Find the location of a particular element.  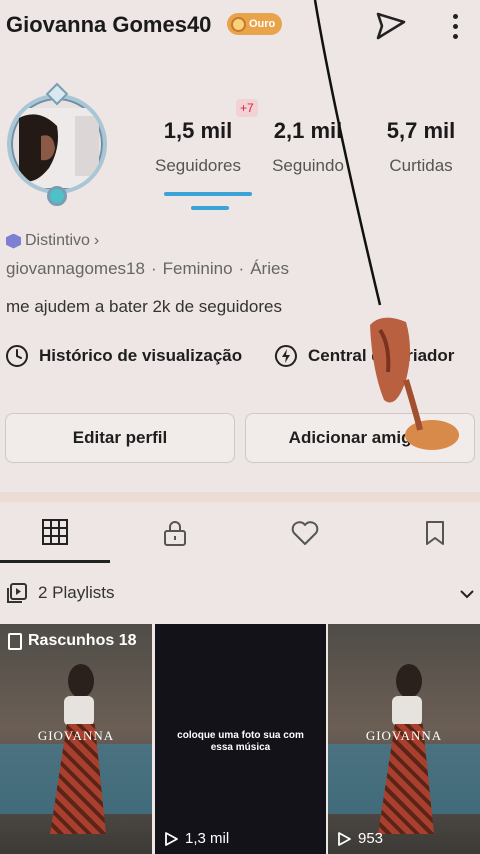

profile-meta: giovannagomes18 · Feminino · Áries is located at coordinates (147, 268).